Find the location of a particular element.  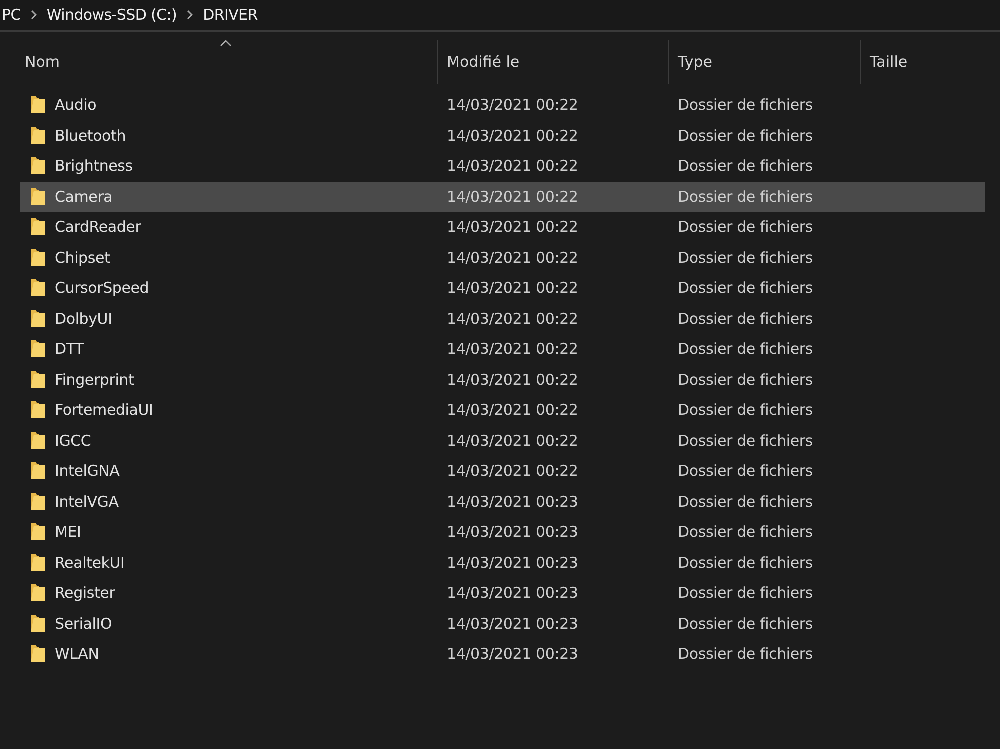

file-row: Camera 14/03/2021 00:22 Dossier de fichiers is located at coordinates (502, 197).